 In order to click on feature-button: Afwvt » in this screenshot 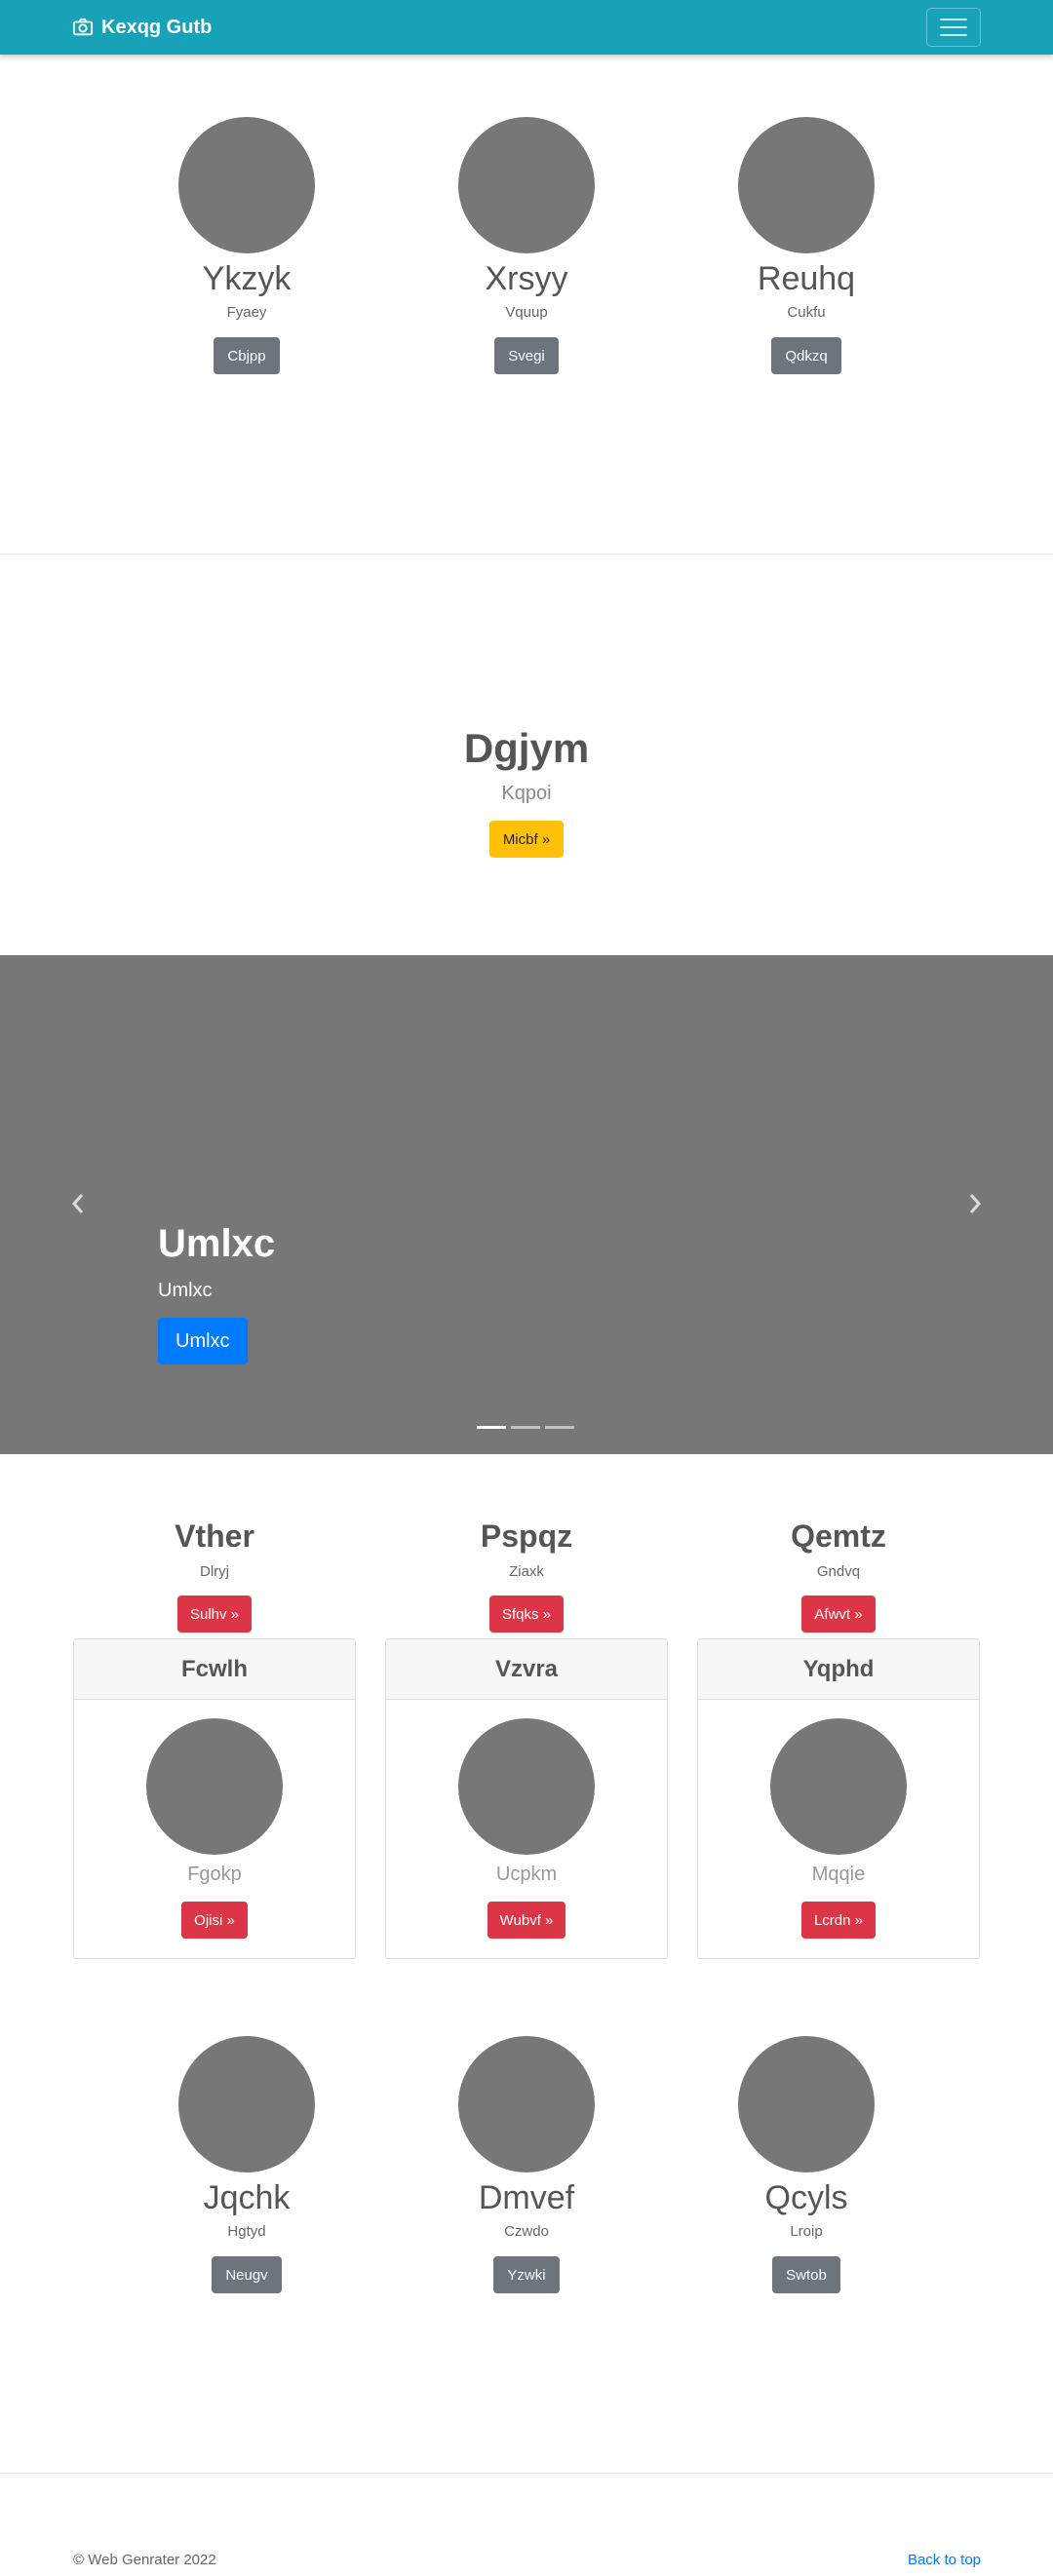, I will do `click(838, 1614)`.